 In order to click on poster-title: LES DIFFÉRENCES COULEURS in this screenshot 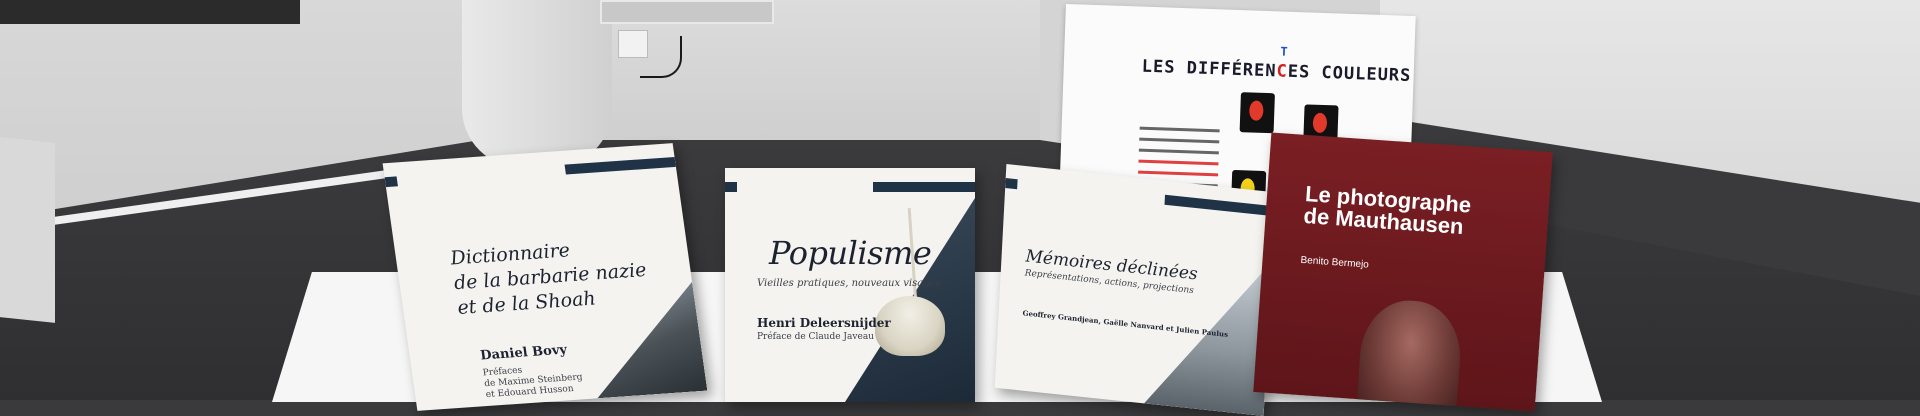, I will do `click(1276, 71)`.